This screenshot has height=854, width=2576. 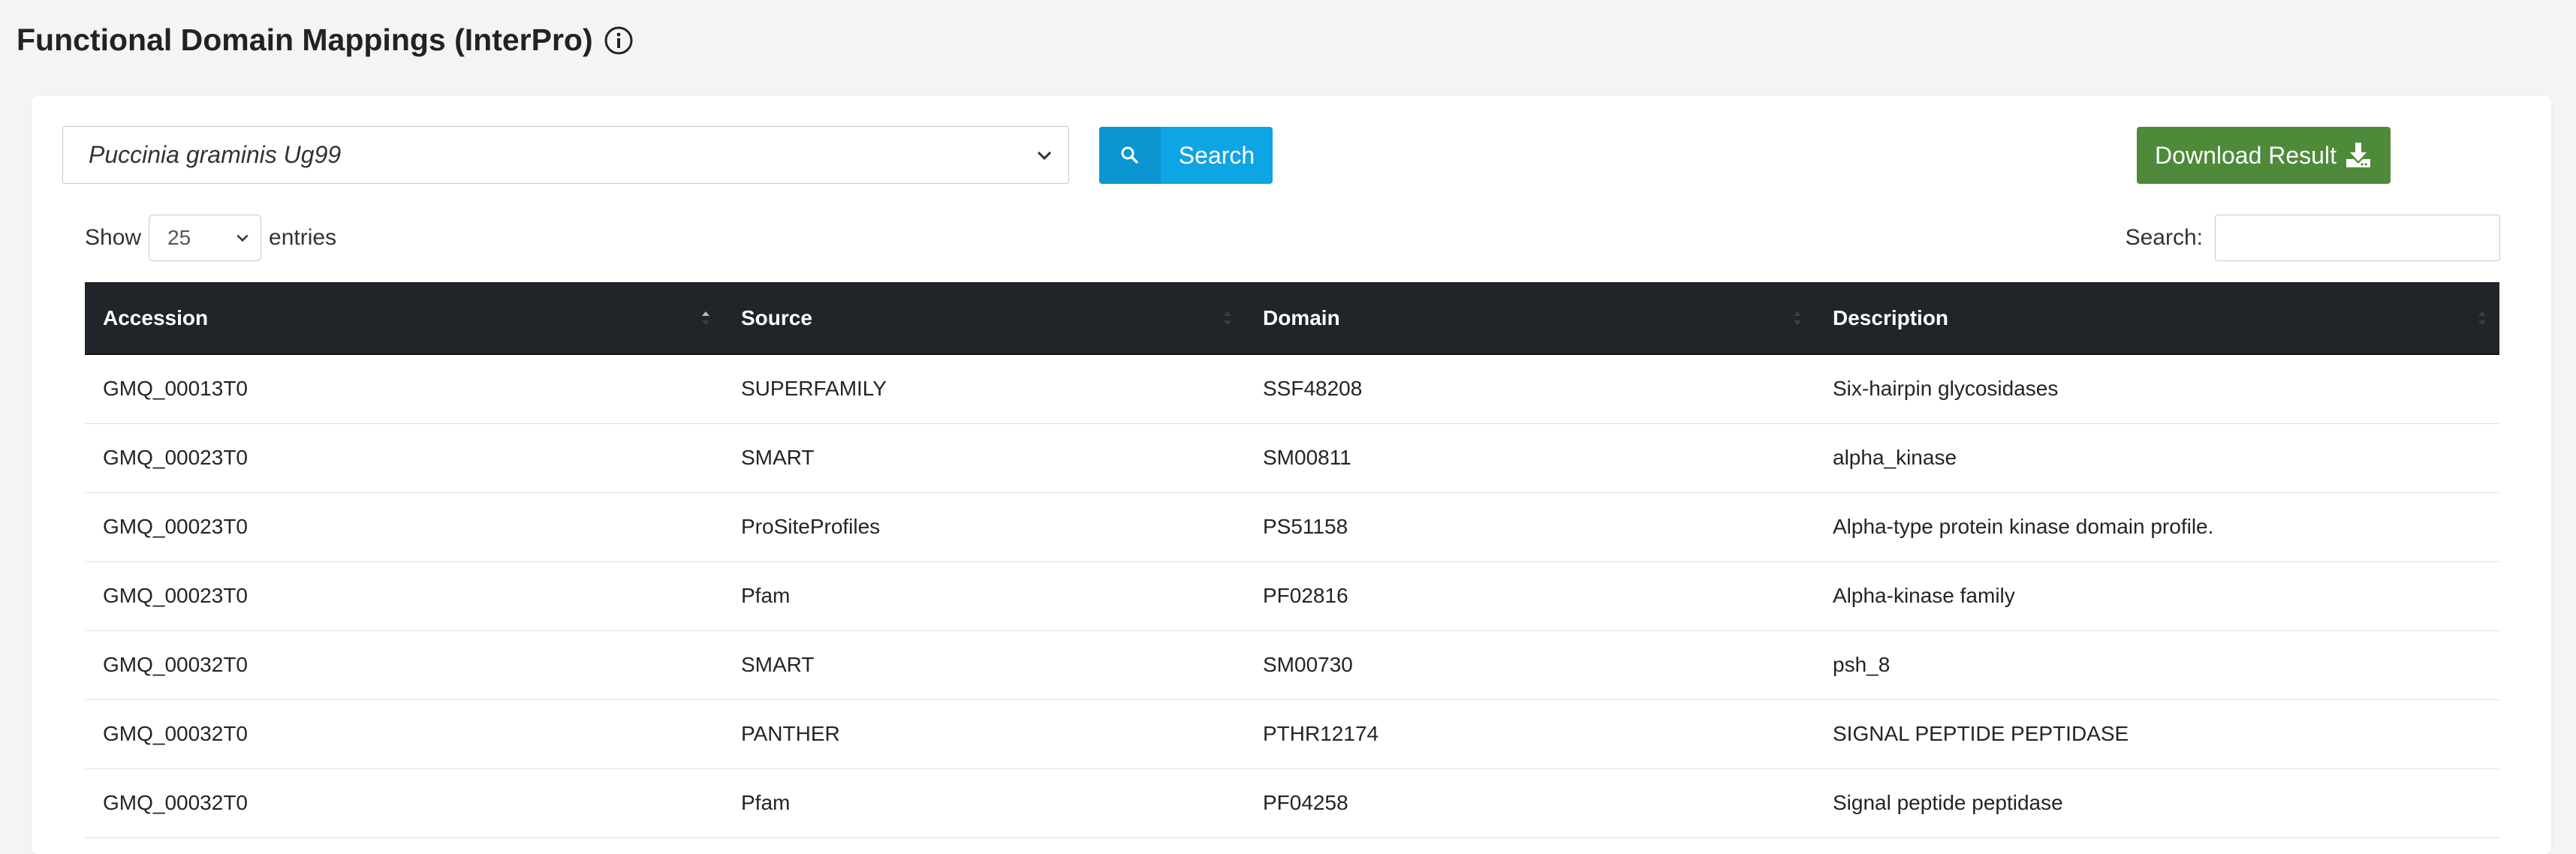 What do you see at coordinates (1308, 664) in the screenshot?
I see `cell-domain: SM00730` at bounding box center [1308, 664].